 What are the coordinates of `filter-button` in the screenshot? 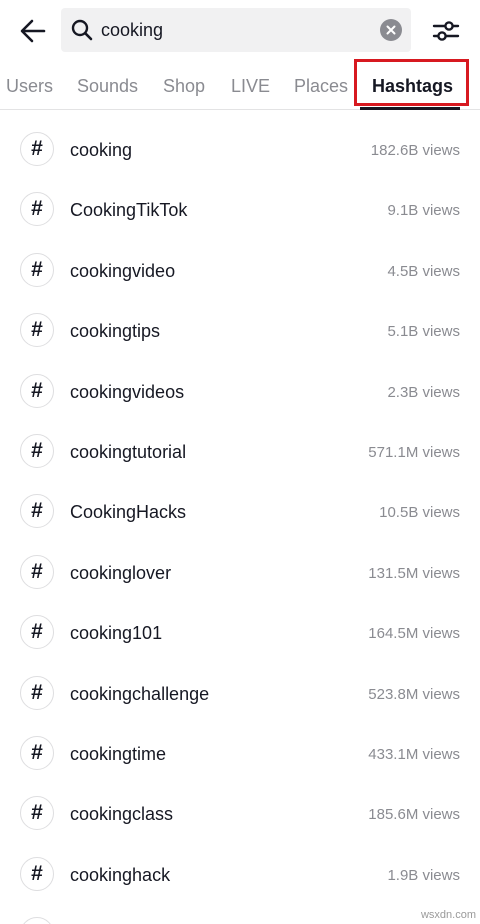 It's located at (446, 31).